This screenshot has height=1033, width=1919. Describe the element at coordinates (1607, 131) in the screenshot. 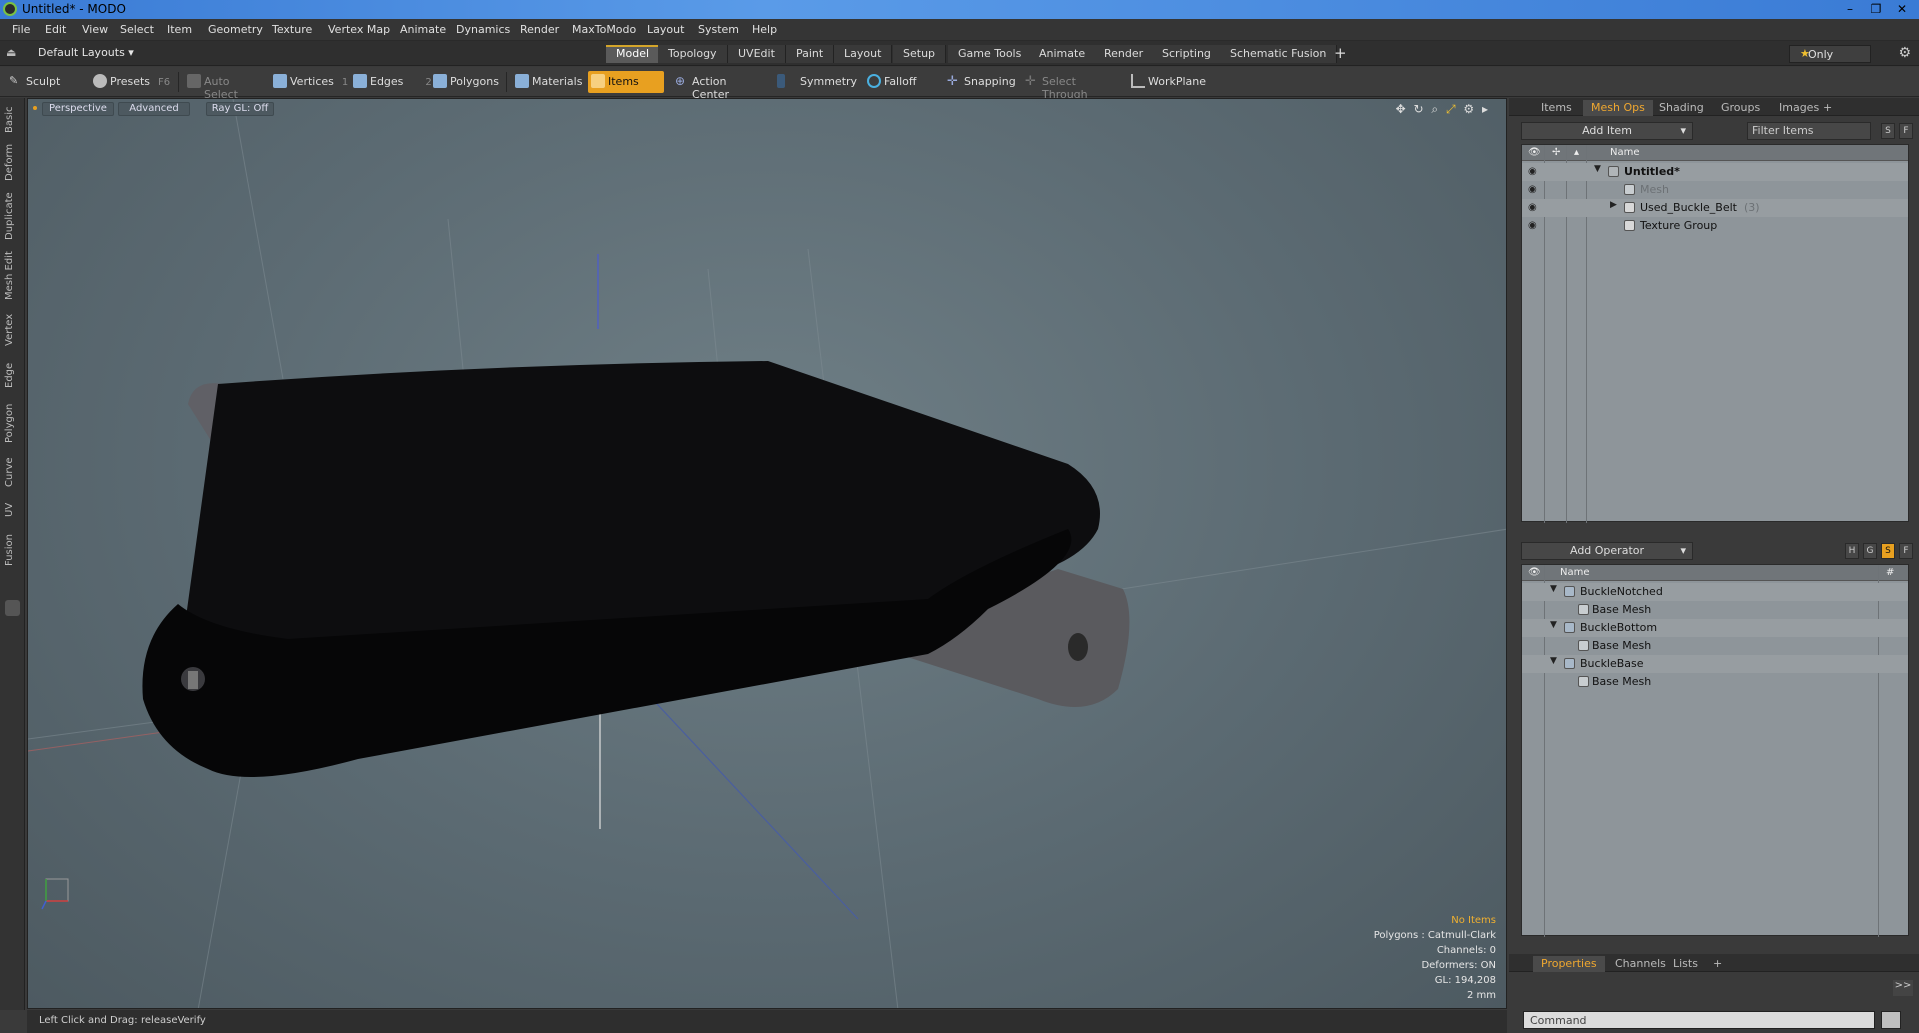

I see `add-item-button: Add Item ▾` at that location.